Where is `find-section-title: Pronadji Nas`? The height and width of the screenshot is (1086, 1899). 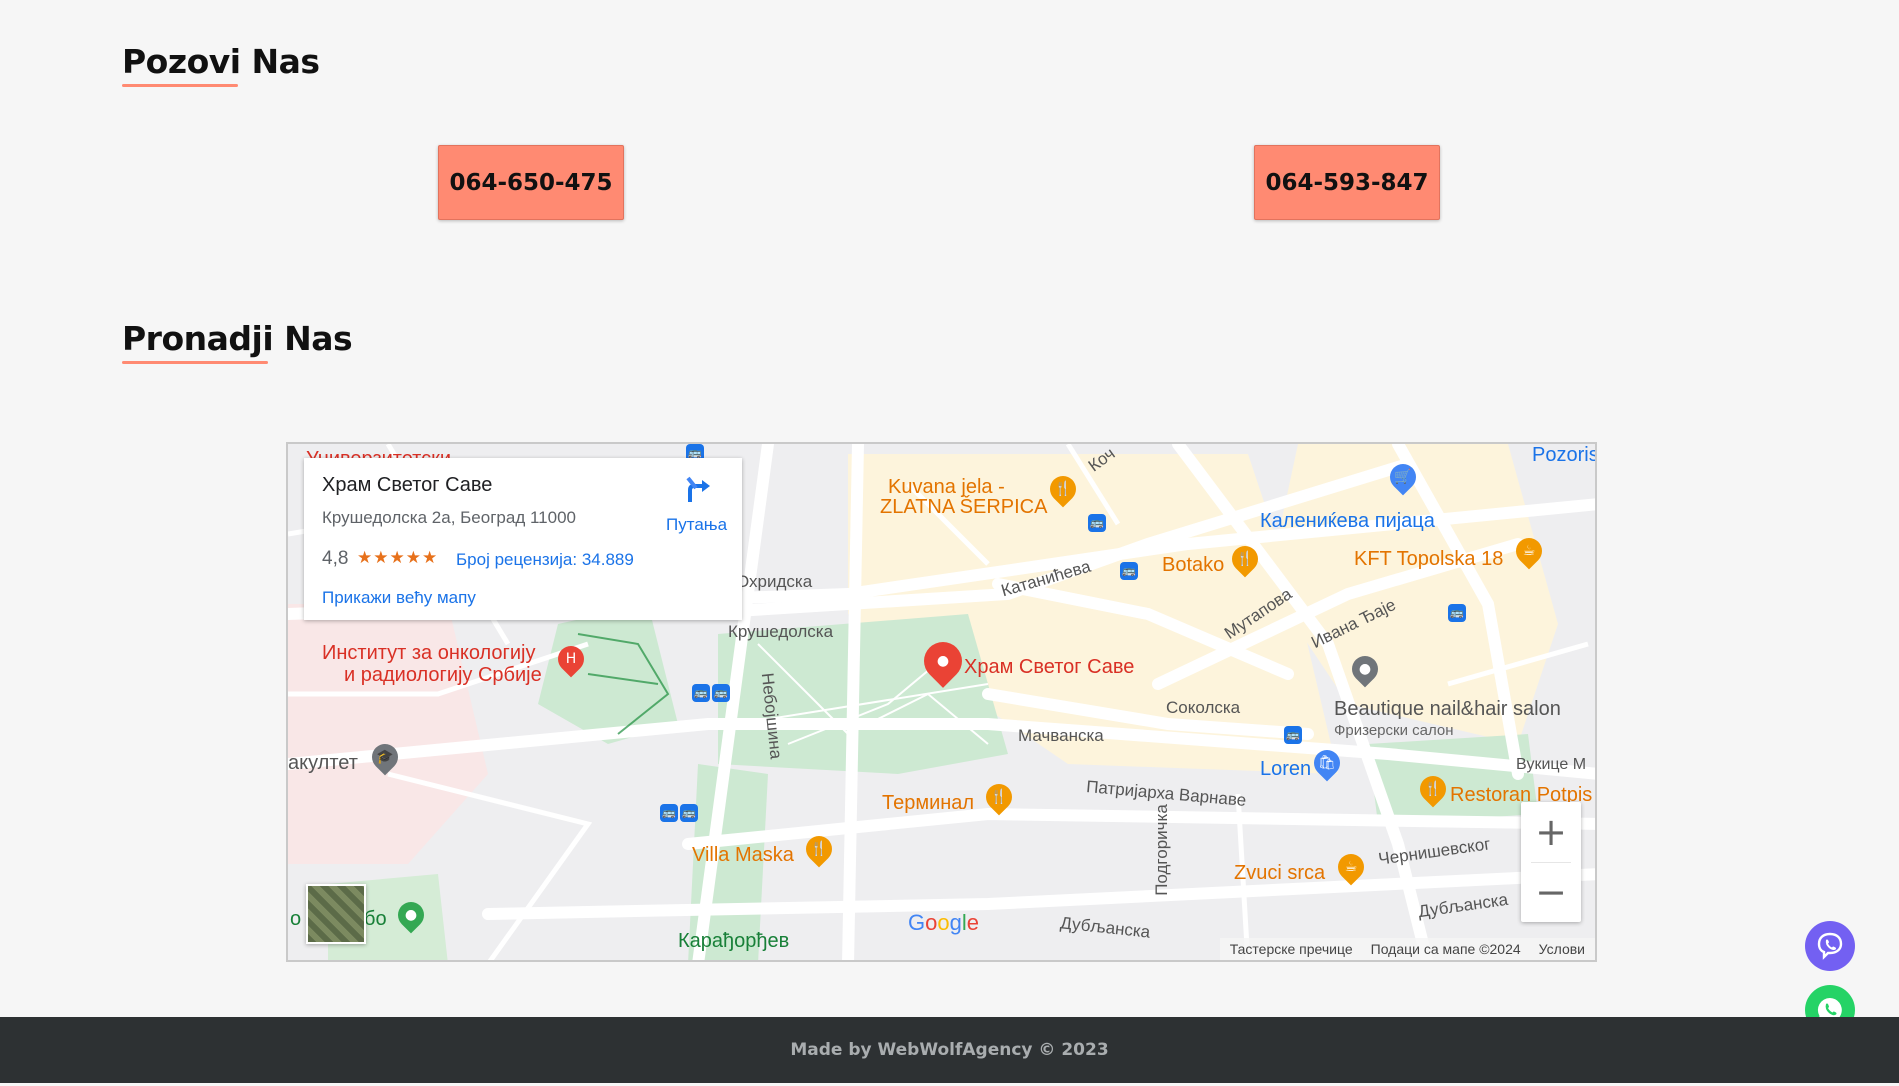 find-section-title: Pronadji Nas is located at coordinates (237, 341).